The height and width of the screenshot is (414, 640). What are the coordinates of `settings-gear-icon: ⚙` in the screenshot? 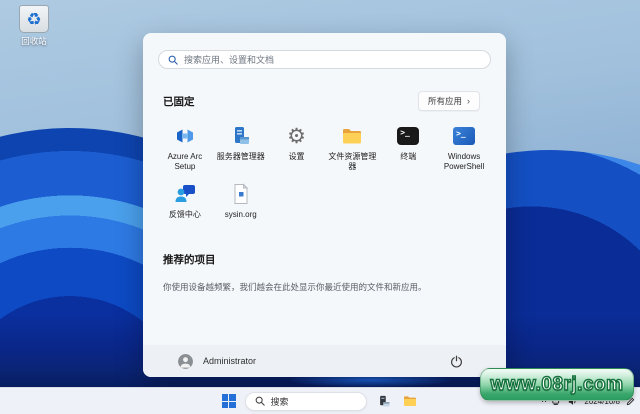 It's located at (296, 136).